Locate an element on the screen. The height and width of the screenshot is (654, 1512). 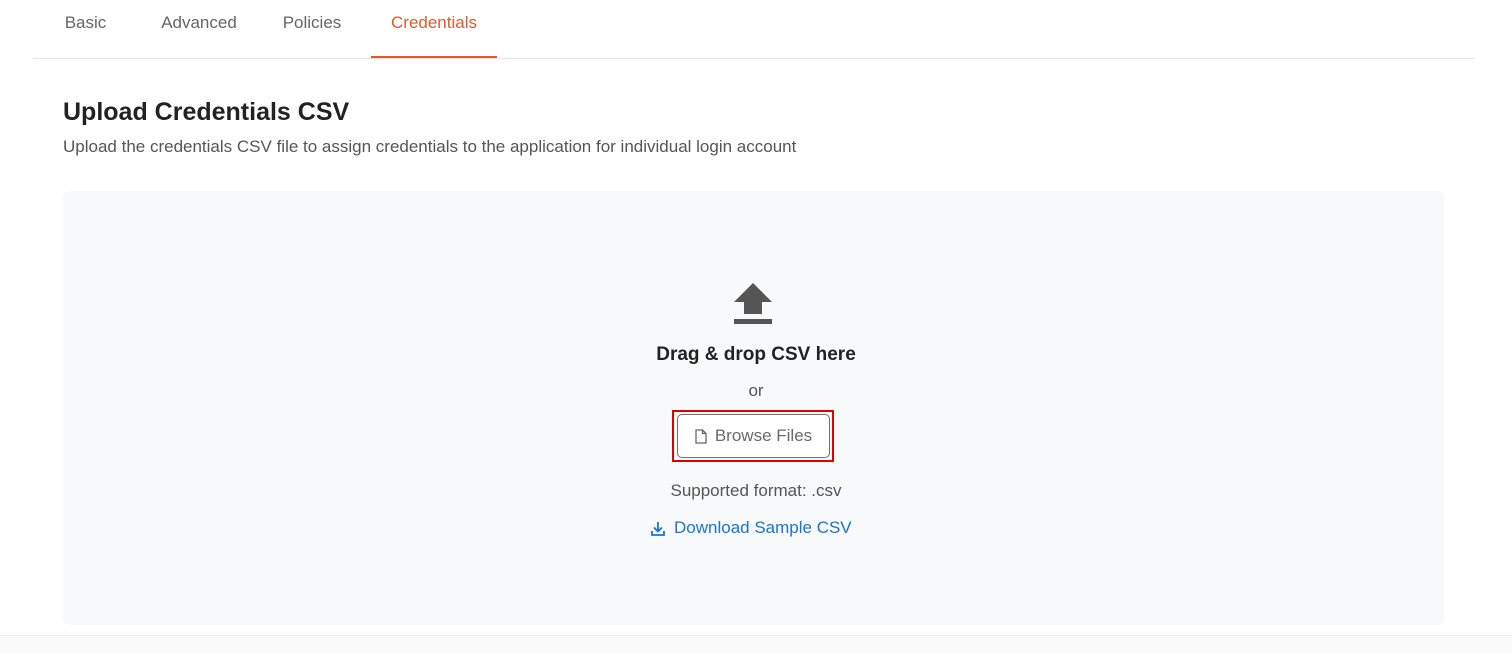
tab-bar: Basic Advanced Policies Credentials is located at coordinates (753, 29).